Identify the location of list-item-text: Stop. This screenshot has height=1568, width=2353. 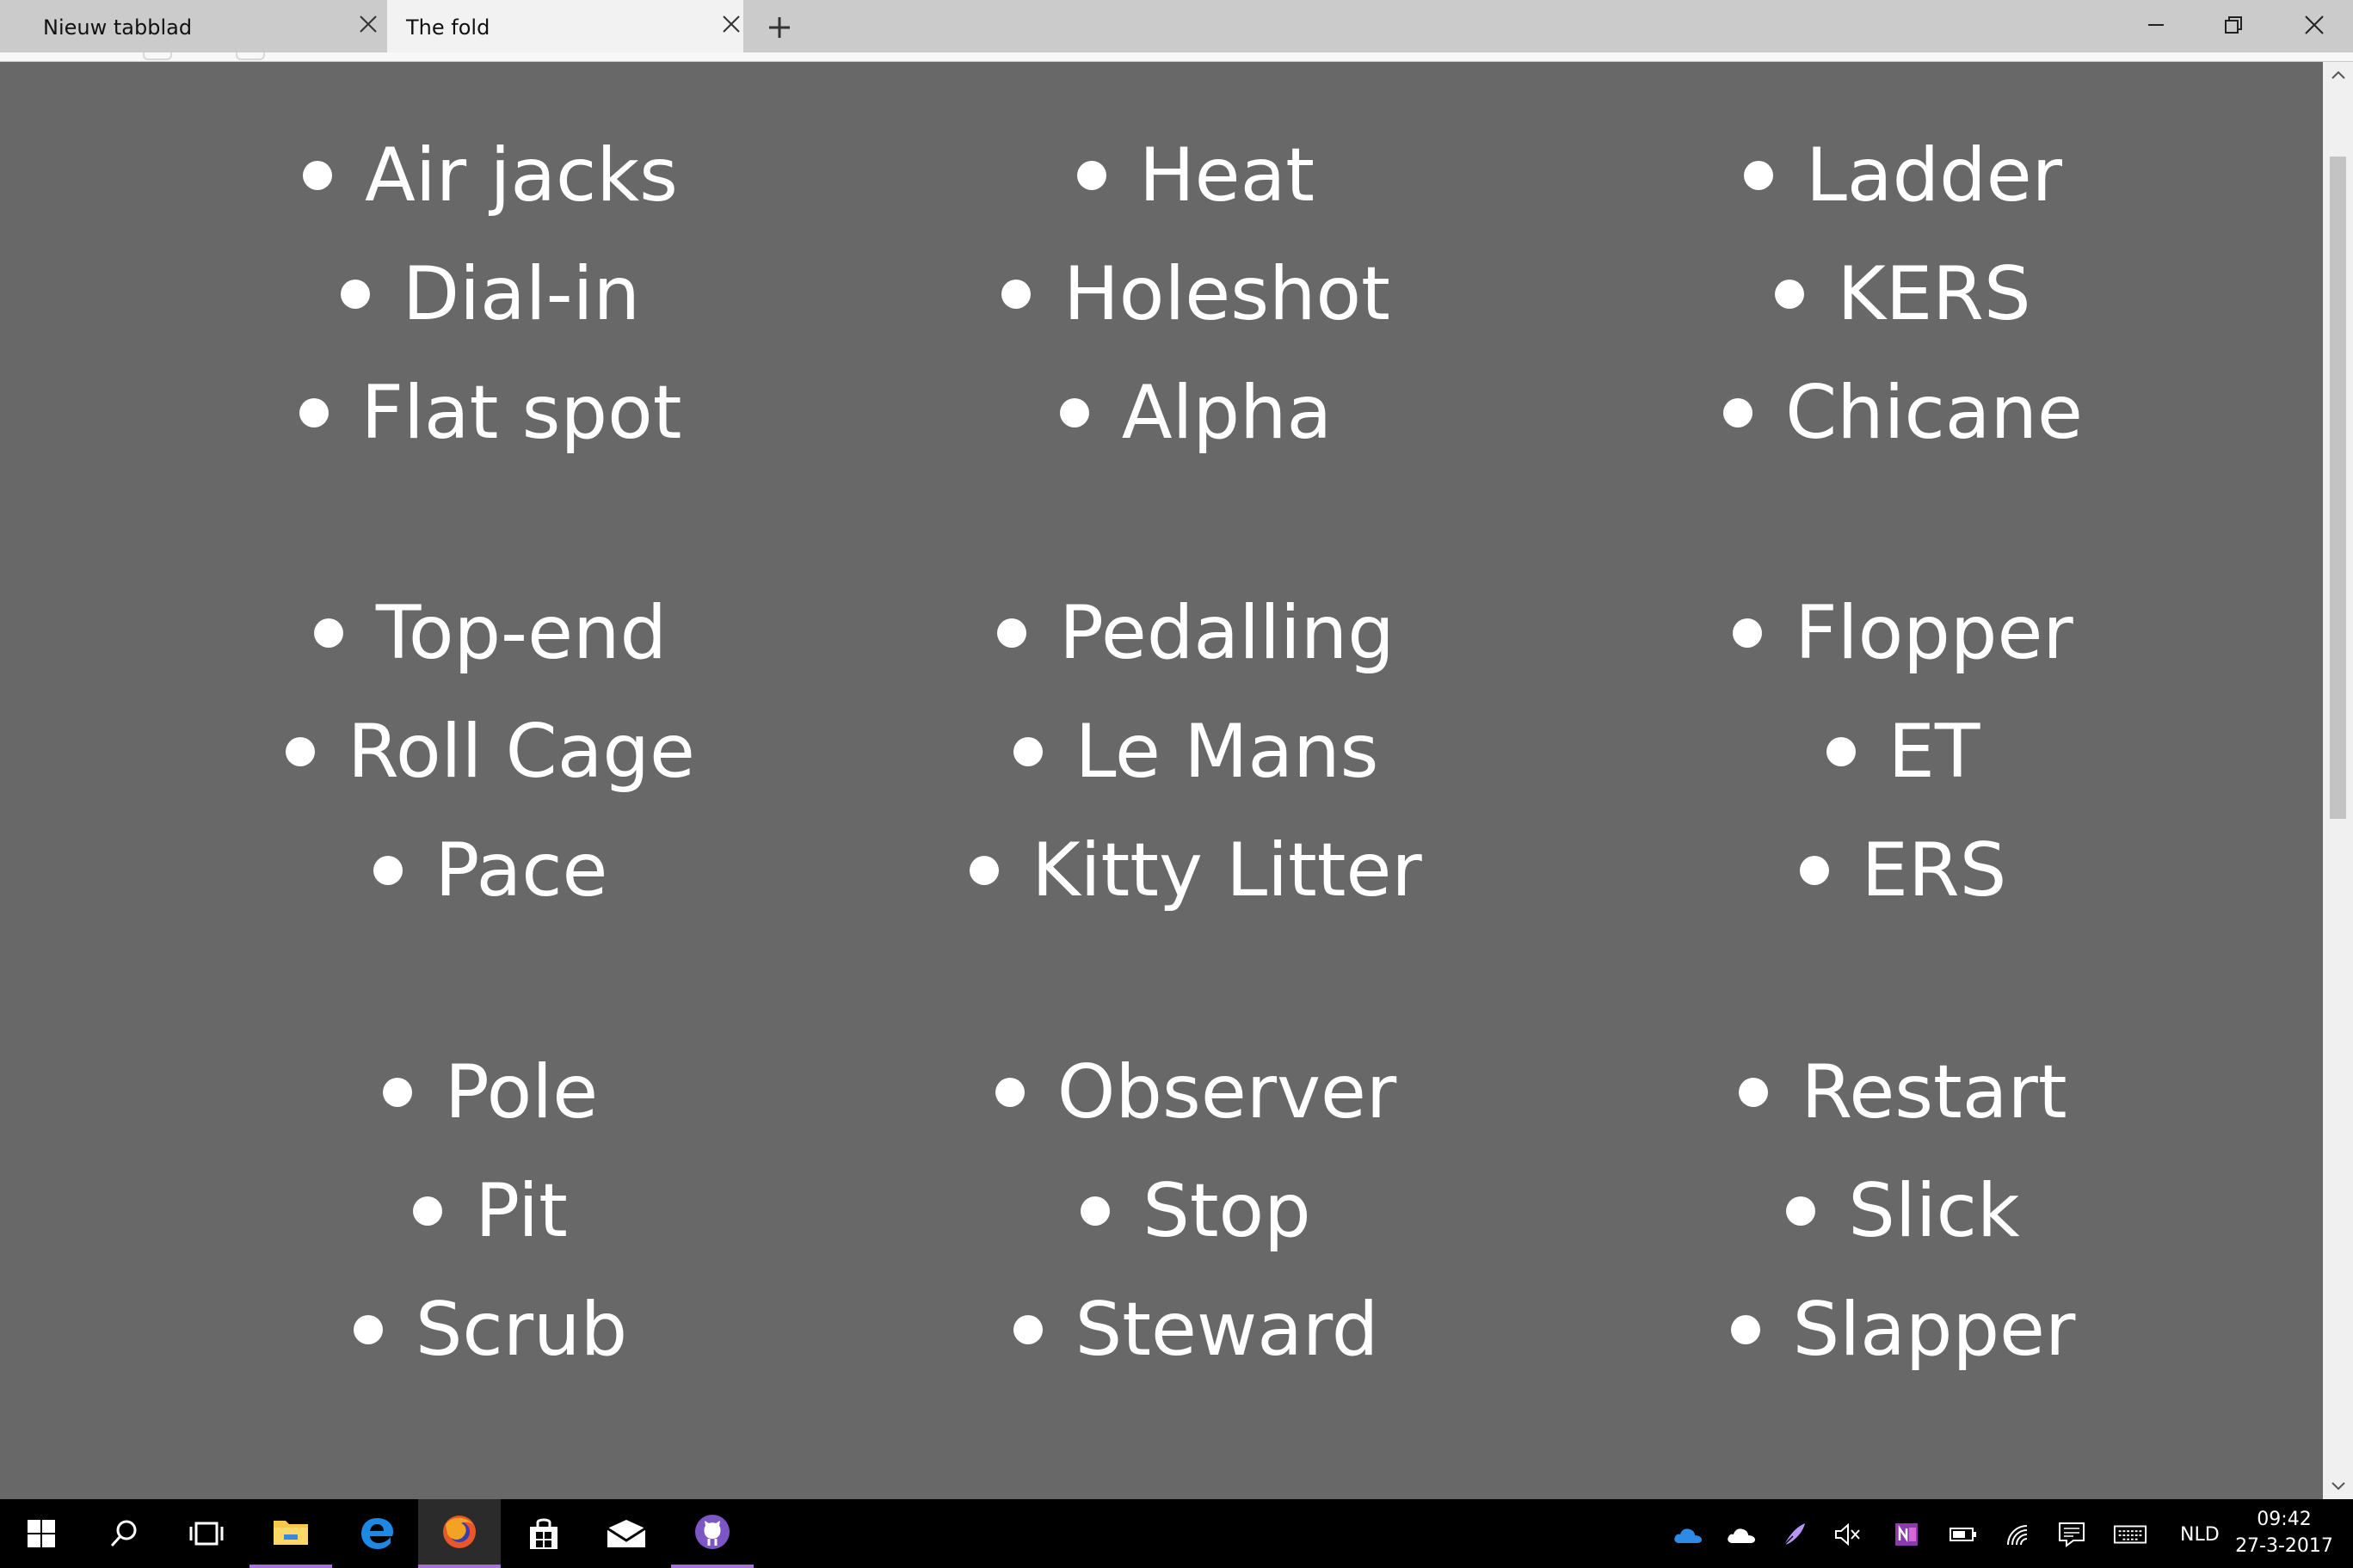
(1227, 1211).